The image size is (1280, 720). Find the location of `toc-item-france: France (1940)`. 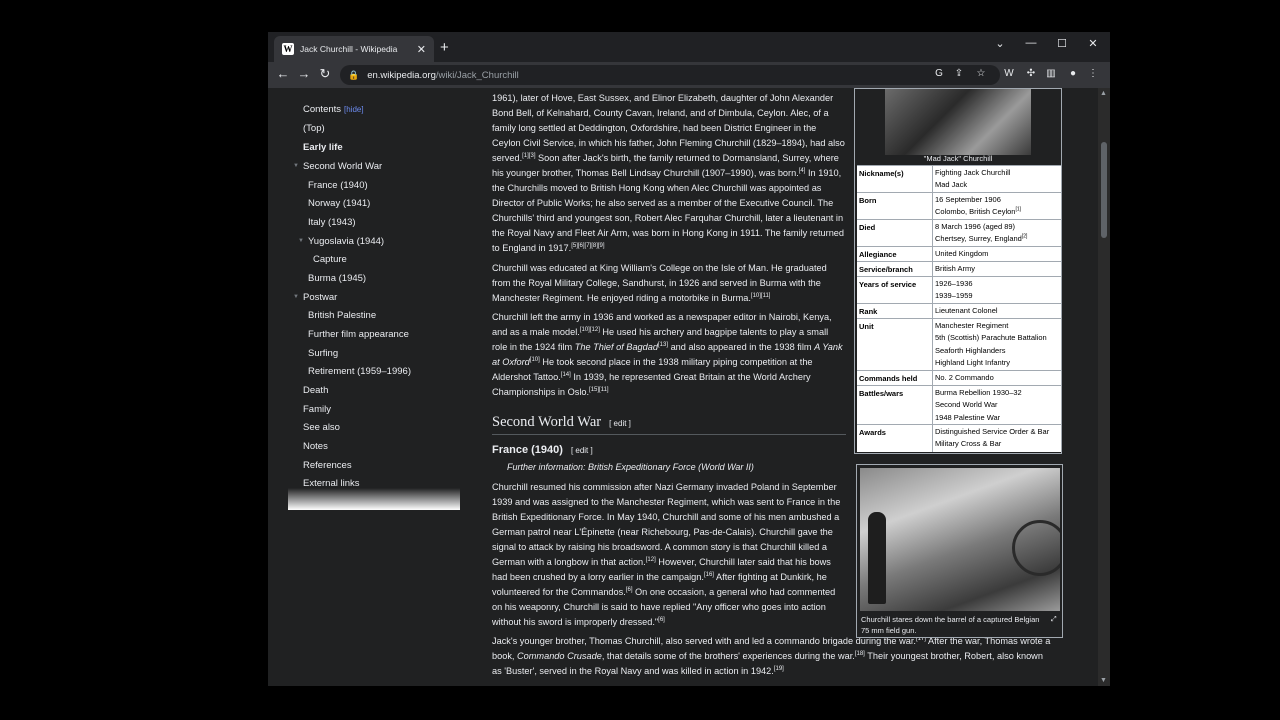

toc-item-france: France (1940) is located at coordinates (338, 185).